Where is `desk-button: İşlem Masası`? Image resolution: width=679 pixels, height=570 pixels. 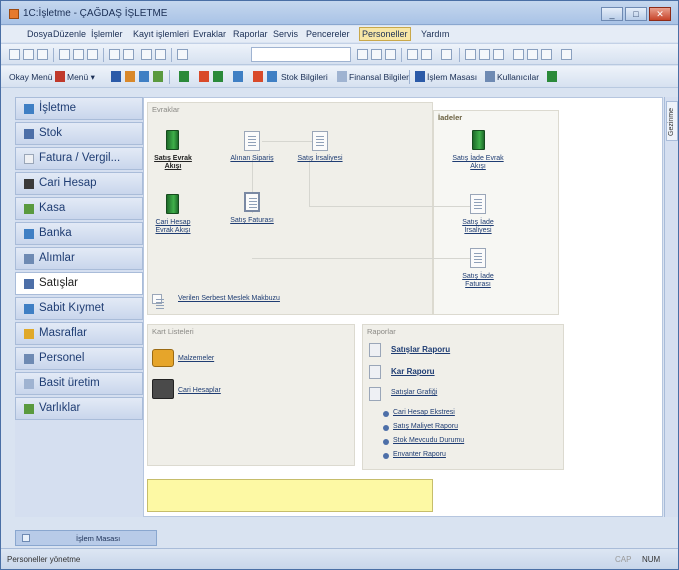
desk-button: İşlem Masası is located at coordinates (452, 77).